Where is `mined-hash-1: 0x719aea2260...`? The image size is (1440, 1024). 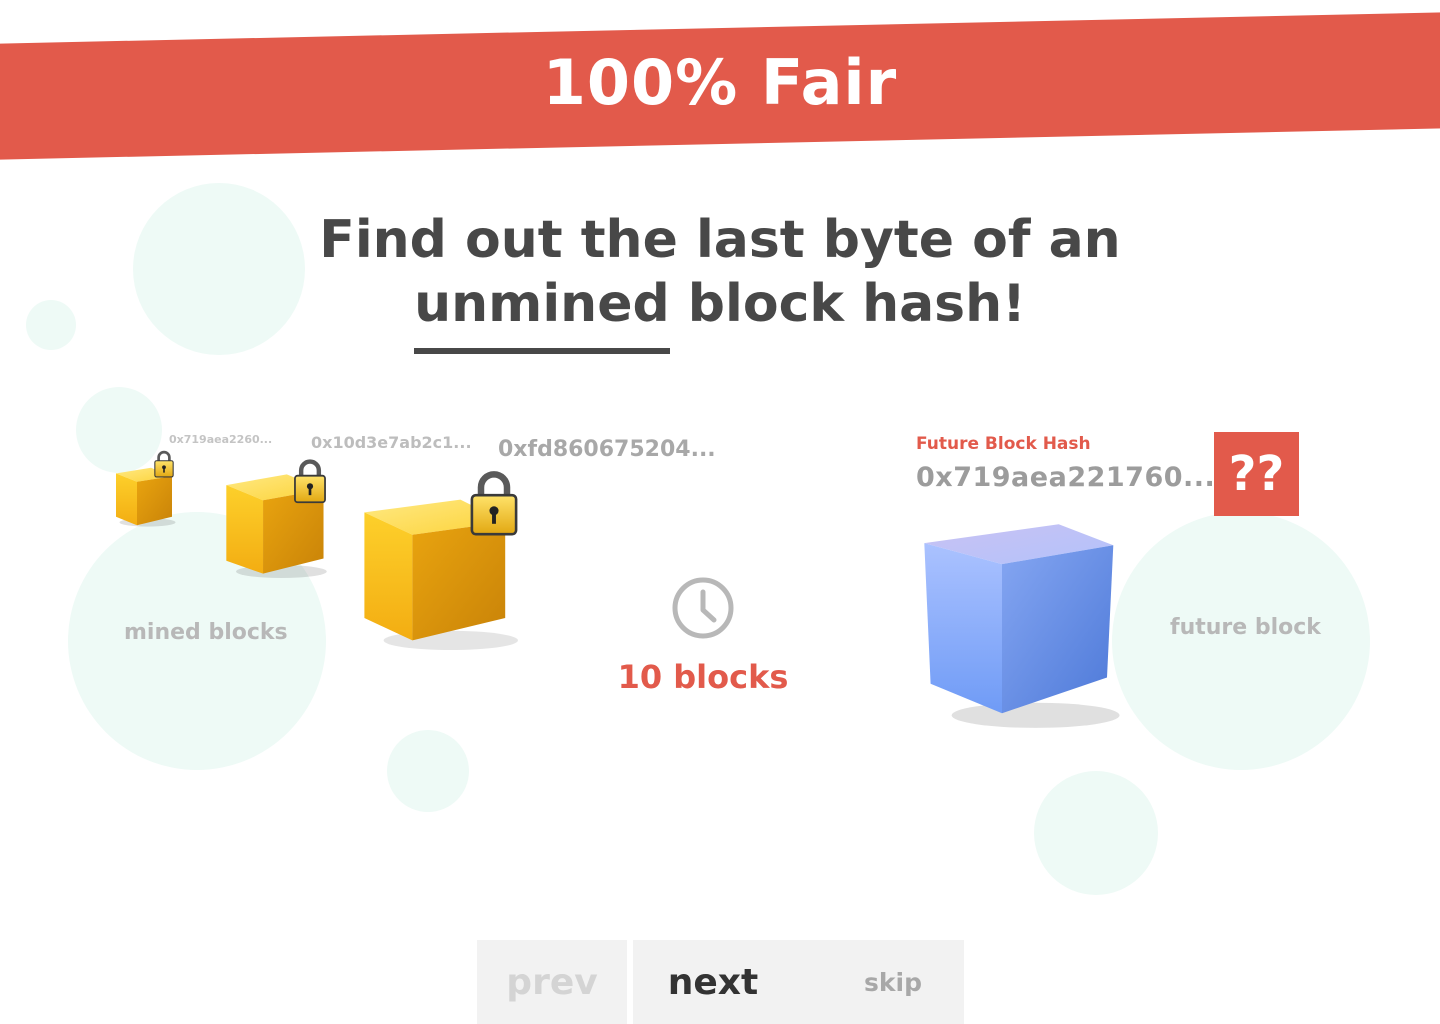
mined-hash-1: 0x719aea2260... is located at coordinates (221, 439).